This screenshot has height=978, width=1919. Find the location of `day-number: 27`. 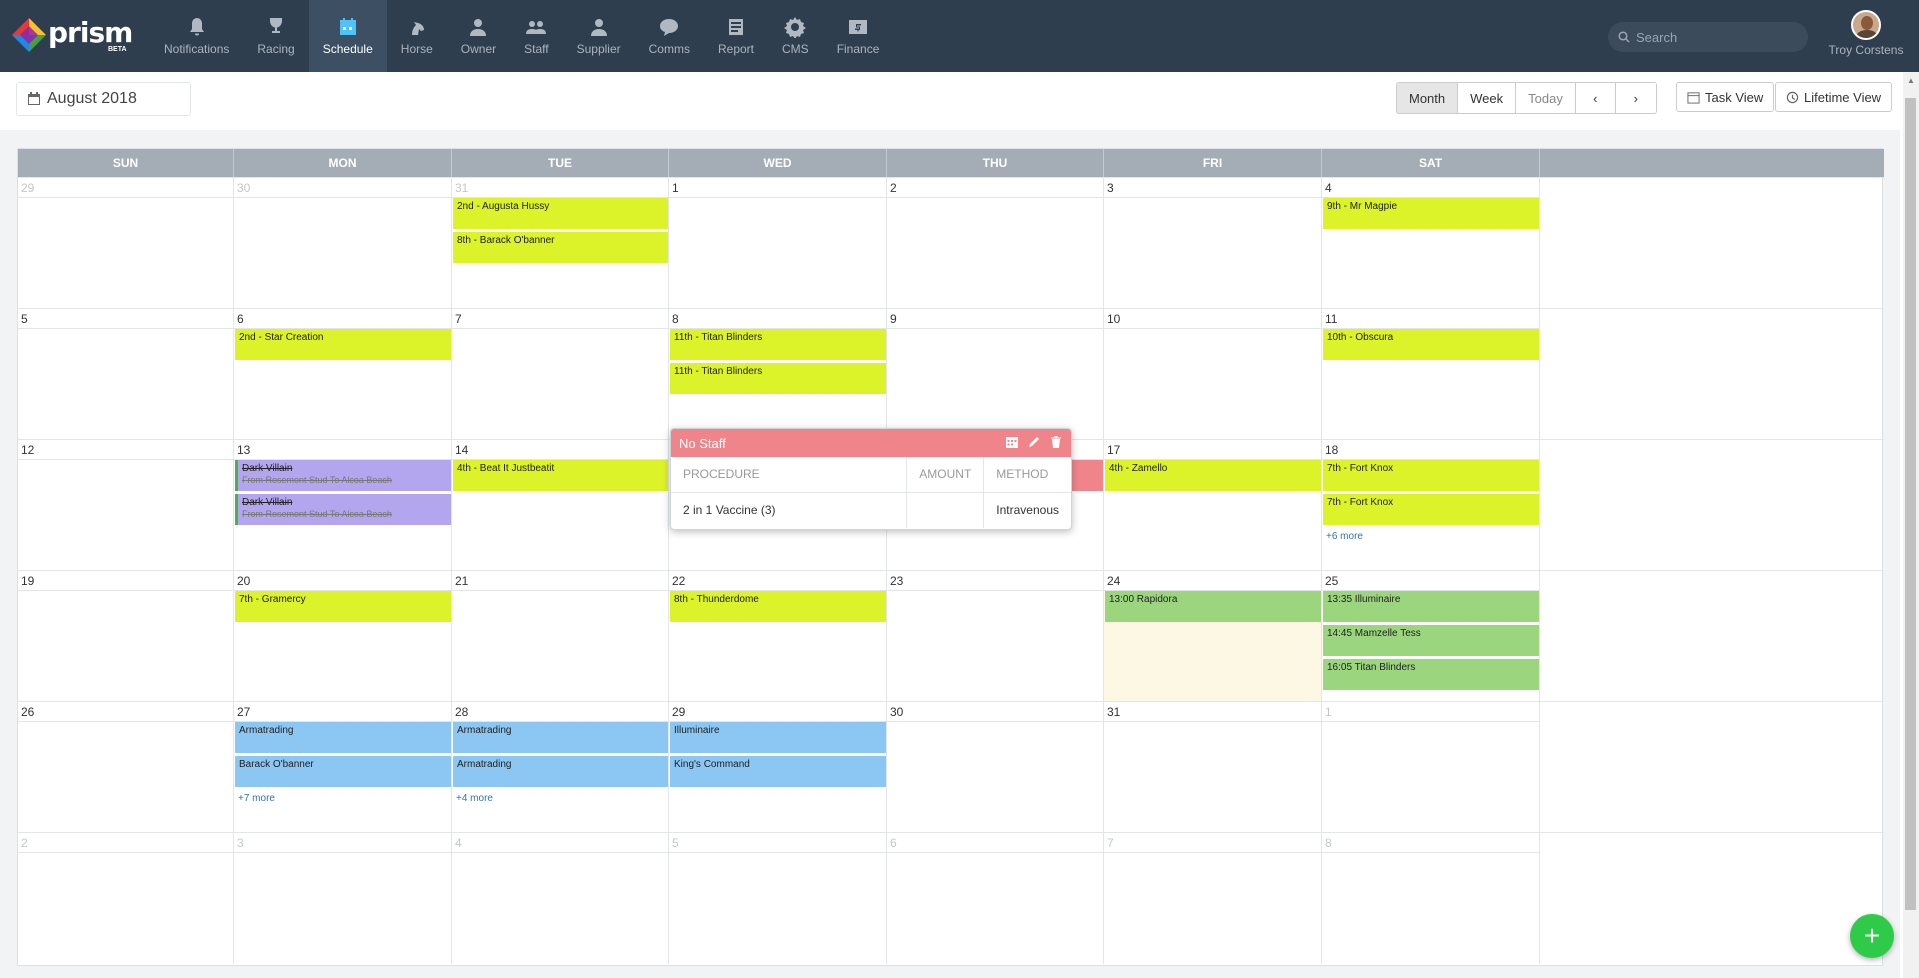

day-number: 27 is located at coordinates (243, 712).